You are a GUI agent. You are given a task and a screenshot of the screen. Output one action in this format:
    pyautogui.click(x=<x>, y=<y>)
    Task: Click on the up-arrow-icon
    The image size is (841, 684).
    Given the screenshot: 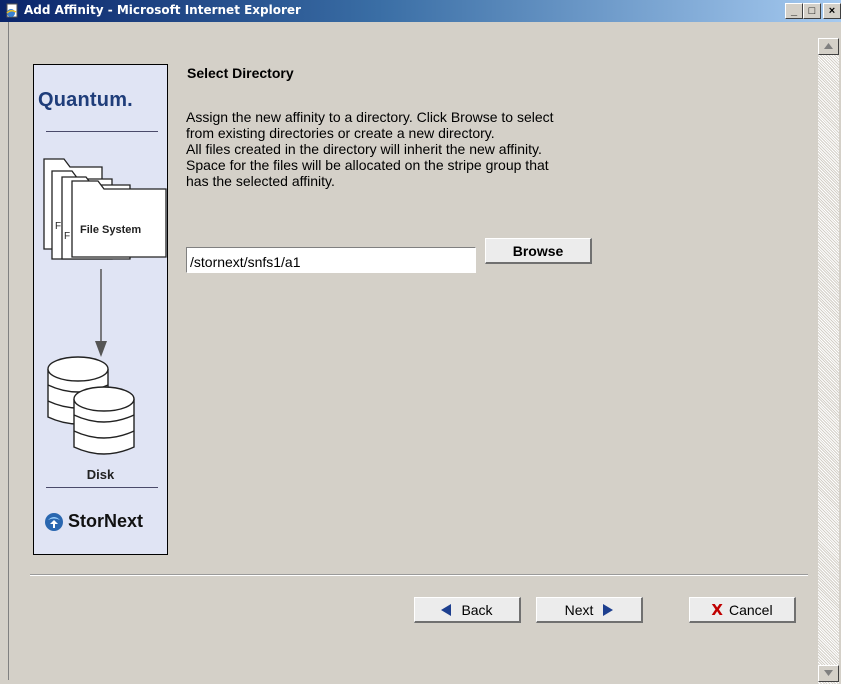 What is the action you would take?
    pyautogui.click(x=828, y=46)
    